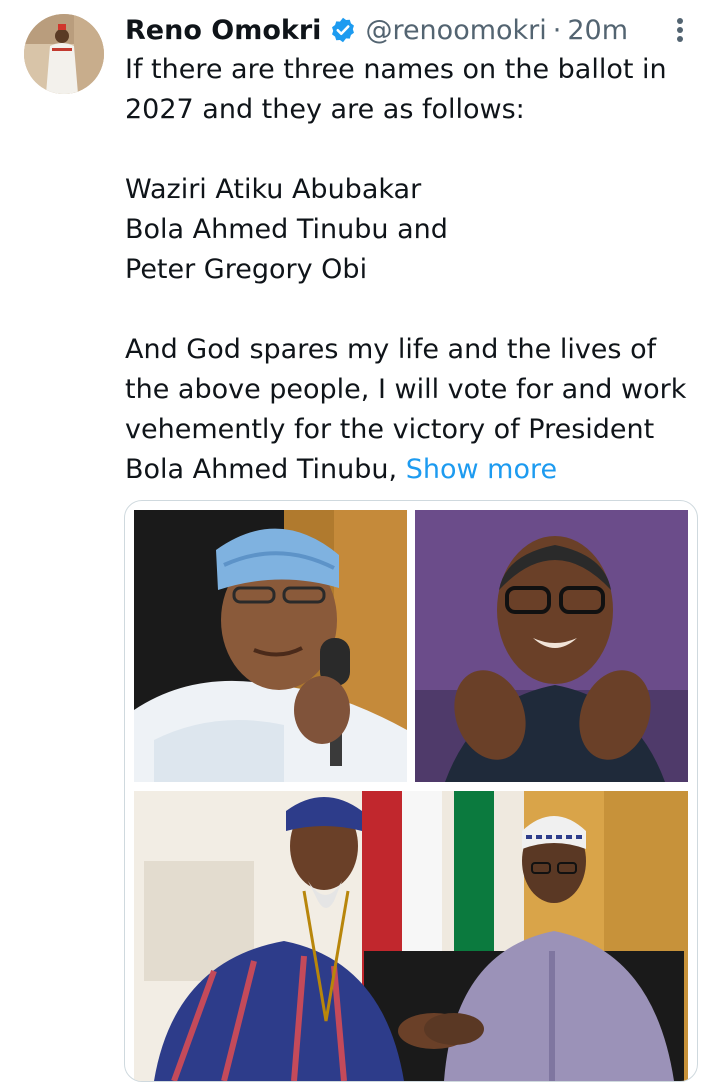 This screenshot has width=720, height=1082. I want to click on tweet-text-line: And God spares my life and the lives of, so click(391, 349).